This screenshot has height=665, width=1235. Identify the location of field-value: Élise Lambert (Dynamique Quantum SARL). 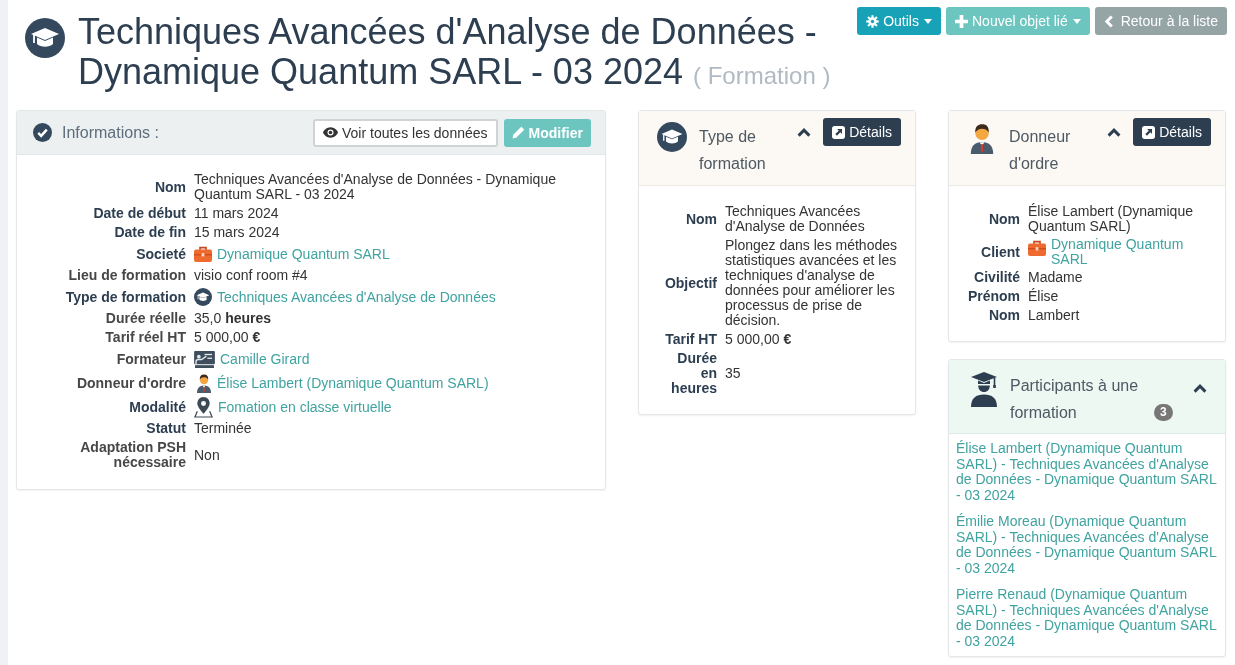
(1110, 218).